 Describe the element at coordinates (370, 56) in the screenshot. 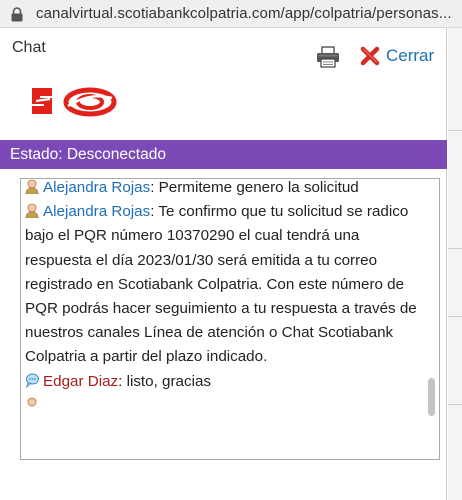

I see `close-icon` at that location.